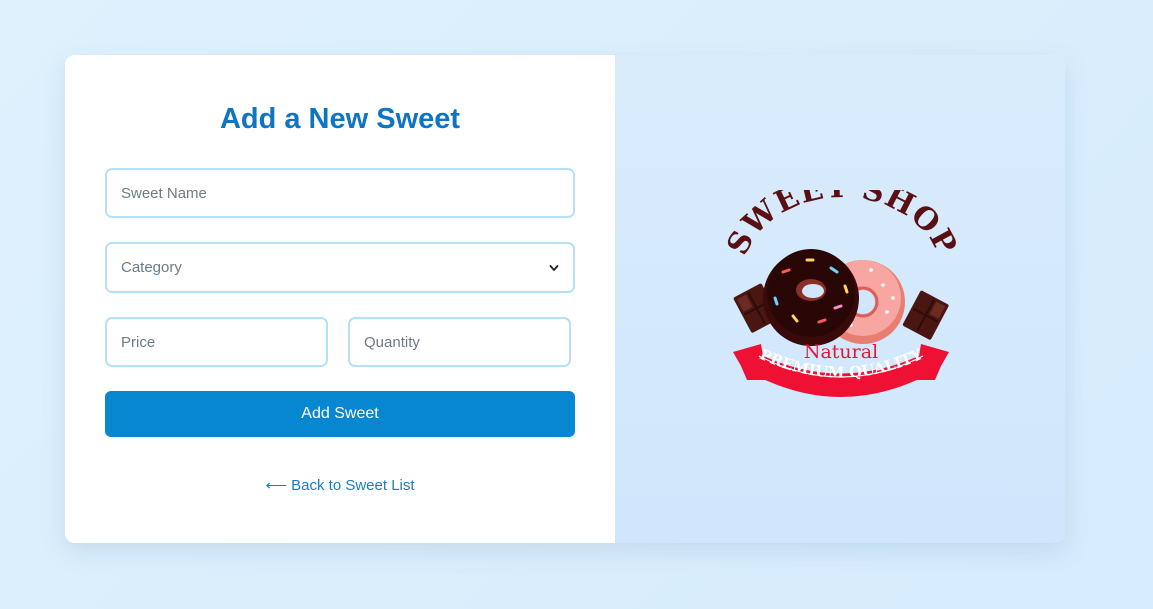 The width and height of the screenshot is (1153, 609). What do you see at coordinates (340, 119) in the screenshot?
I see `page-title: Add a New Sweet` at bounding box center [340, 119].